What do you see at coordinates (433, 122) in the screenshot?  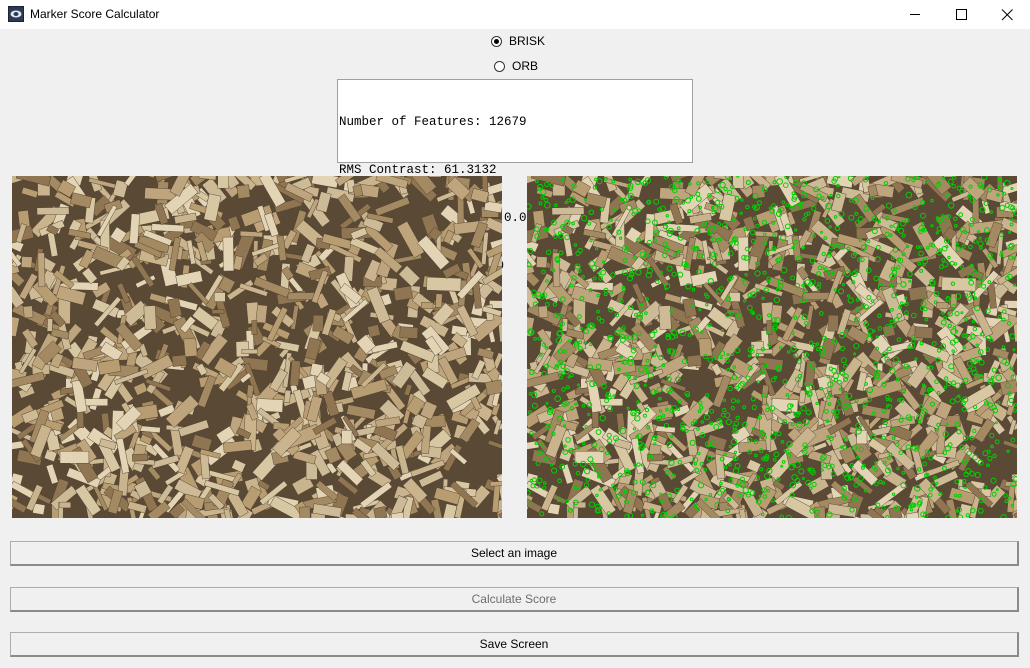 I see `features-count-line: Number of Features: 12679` at bounding box center [433, 122].